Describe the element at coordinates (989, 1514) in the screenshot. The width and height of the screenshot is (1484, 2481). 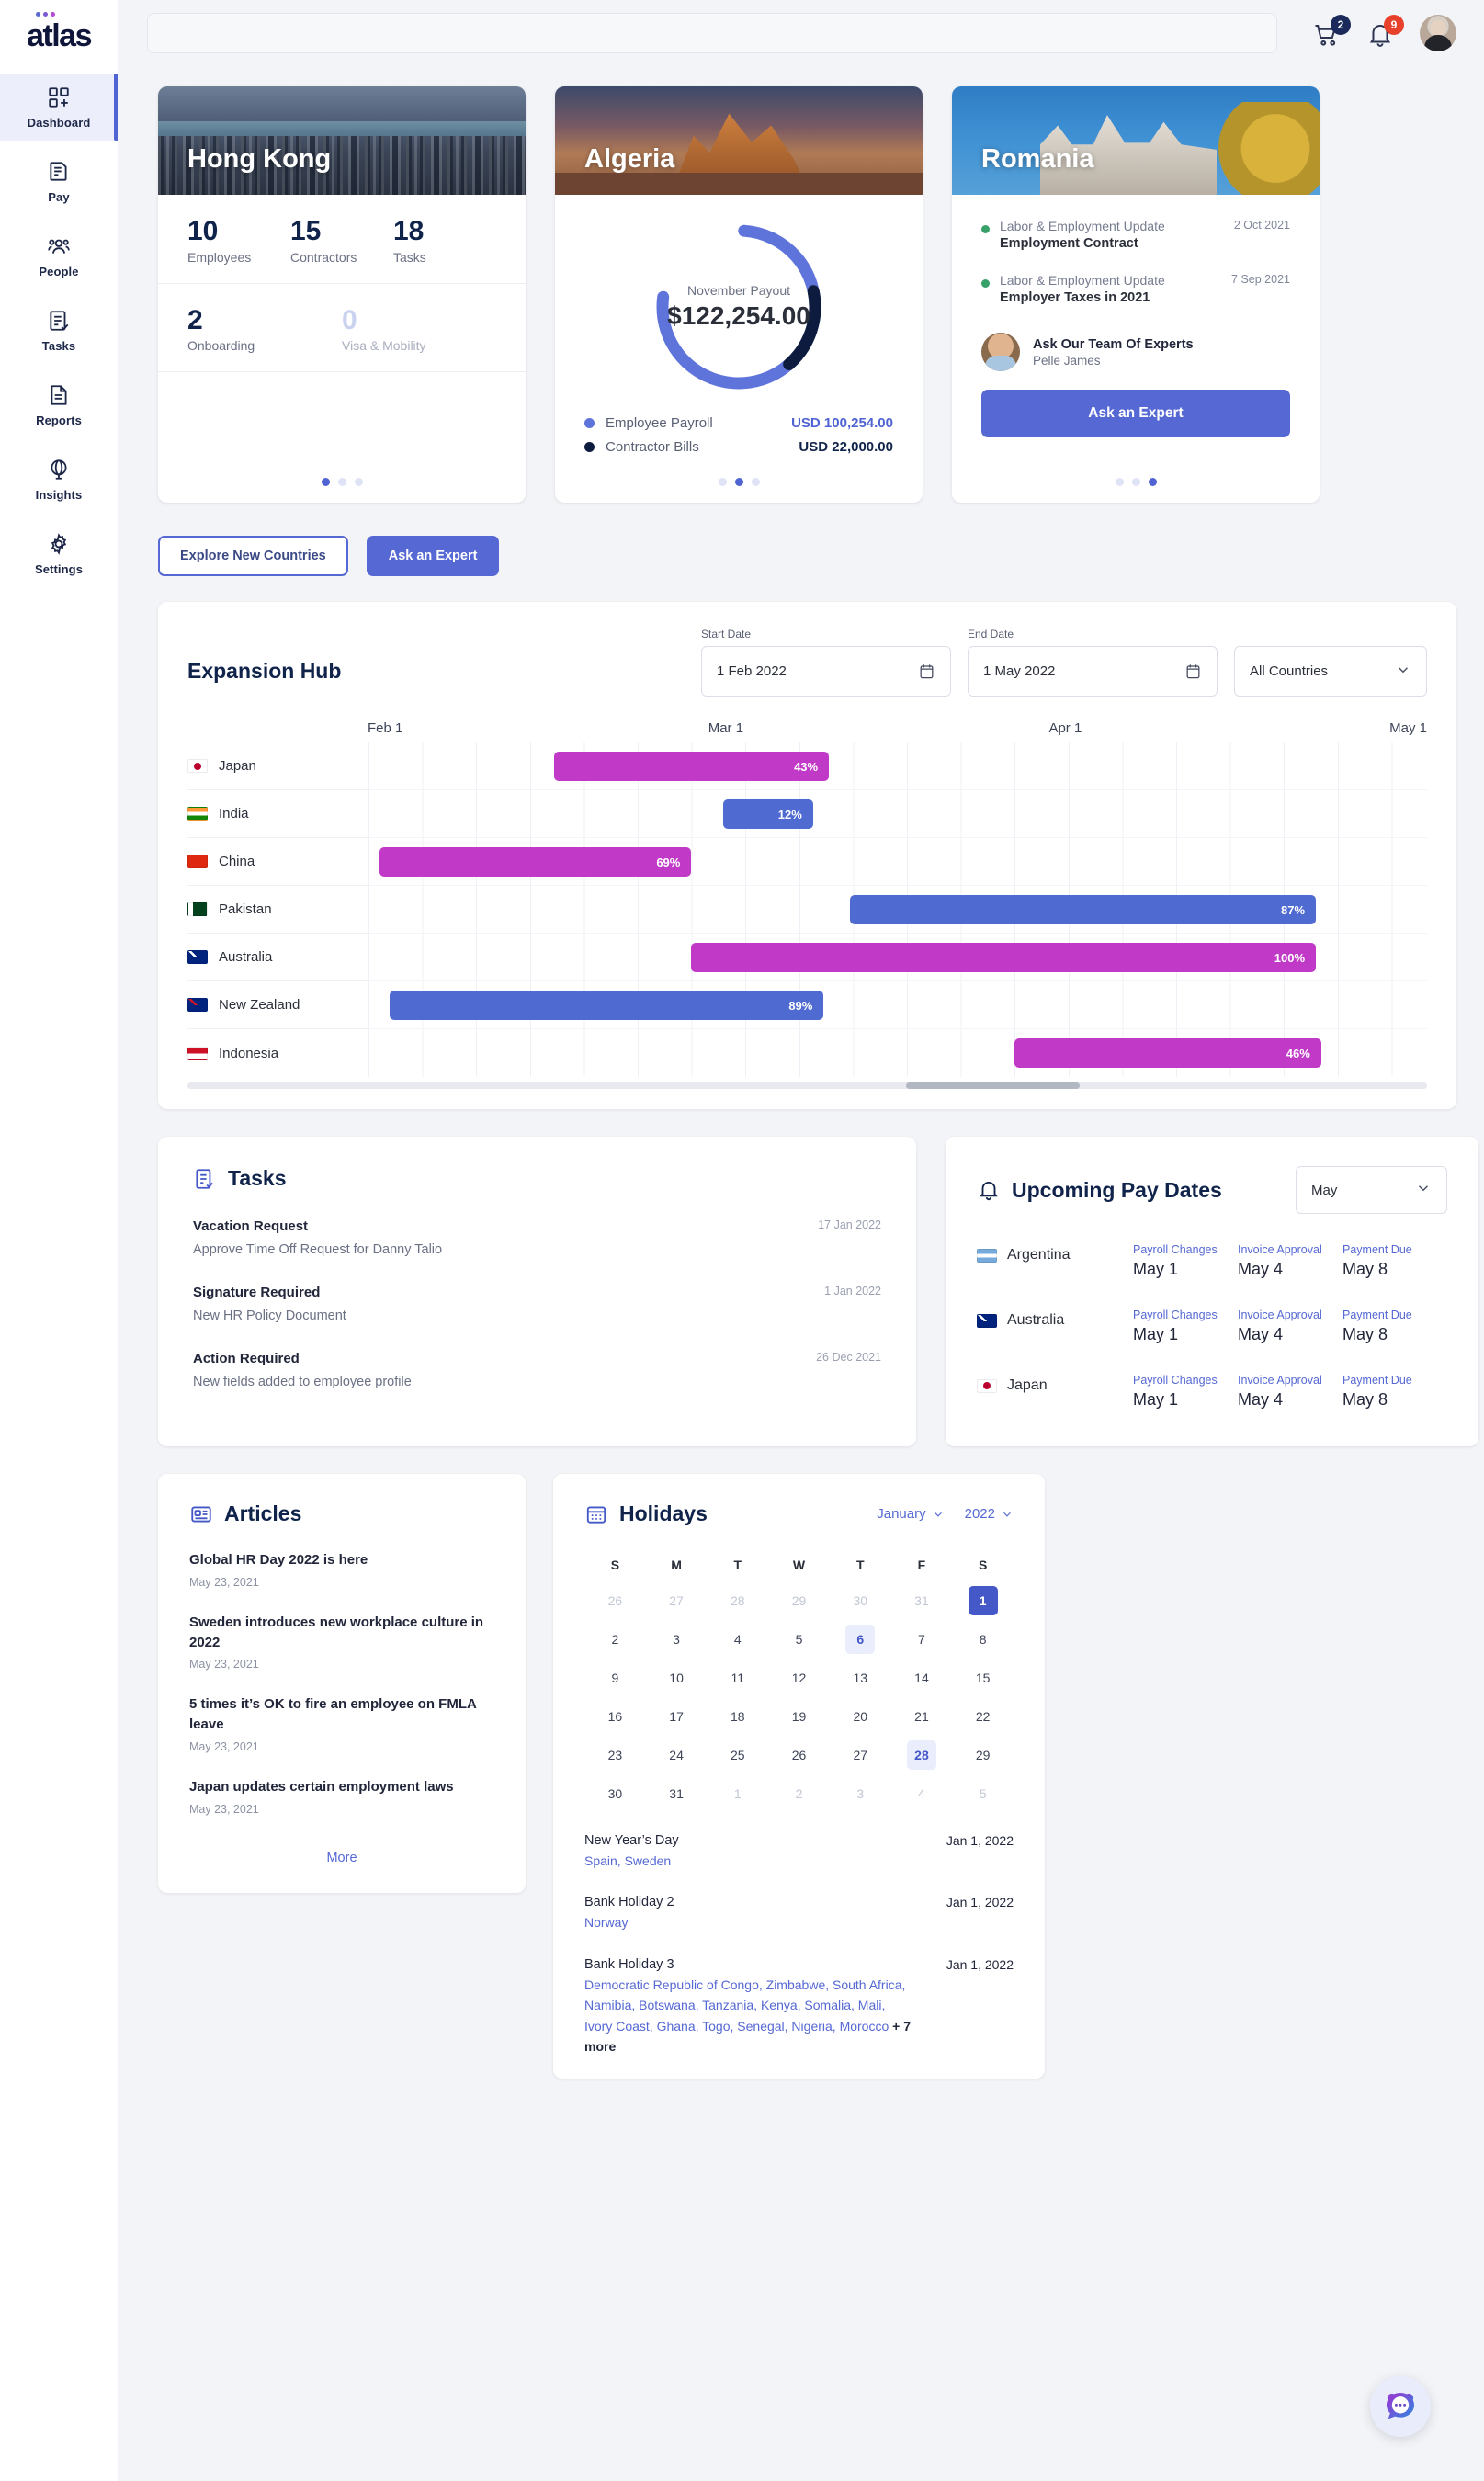
I see `holiday-year-select: 2022` at that location.